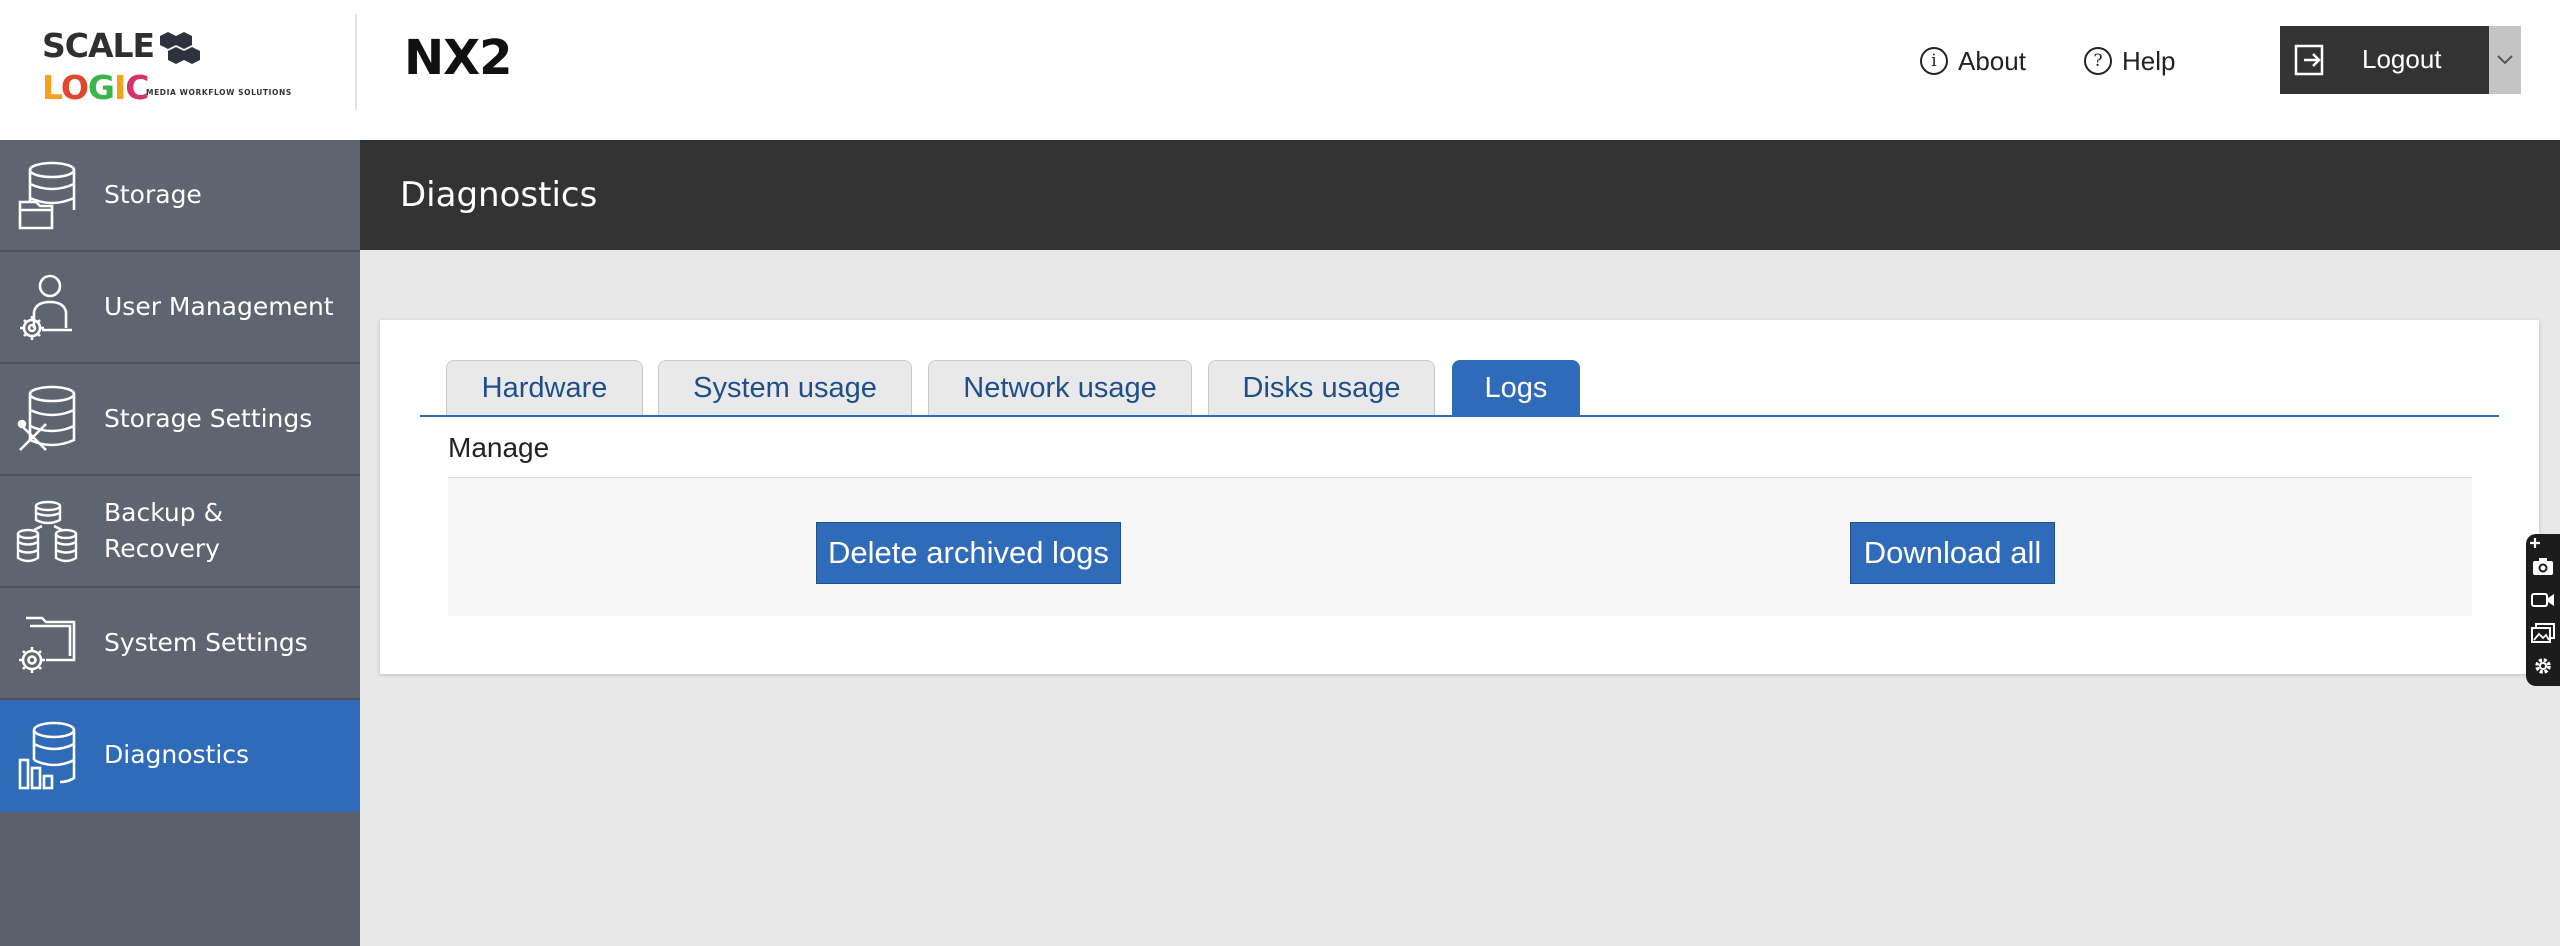 Image resolution: width=2560 pixels, height=946 pixels. I want to click on sidebar-item-storage-settings: Storage Settings, so click(180, 420).